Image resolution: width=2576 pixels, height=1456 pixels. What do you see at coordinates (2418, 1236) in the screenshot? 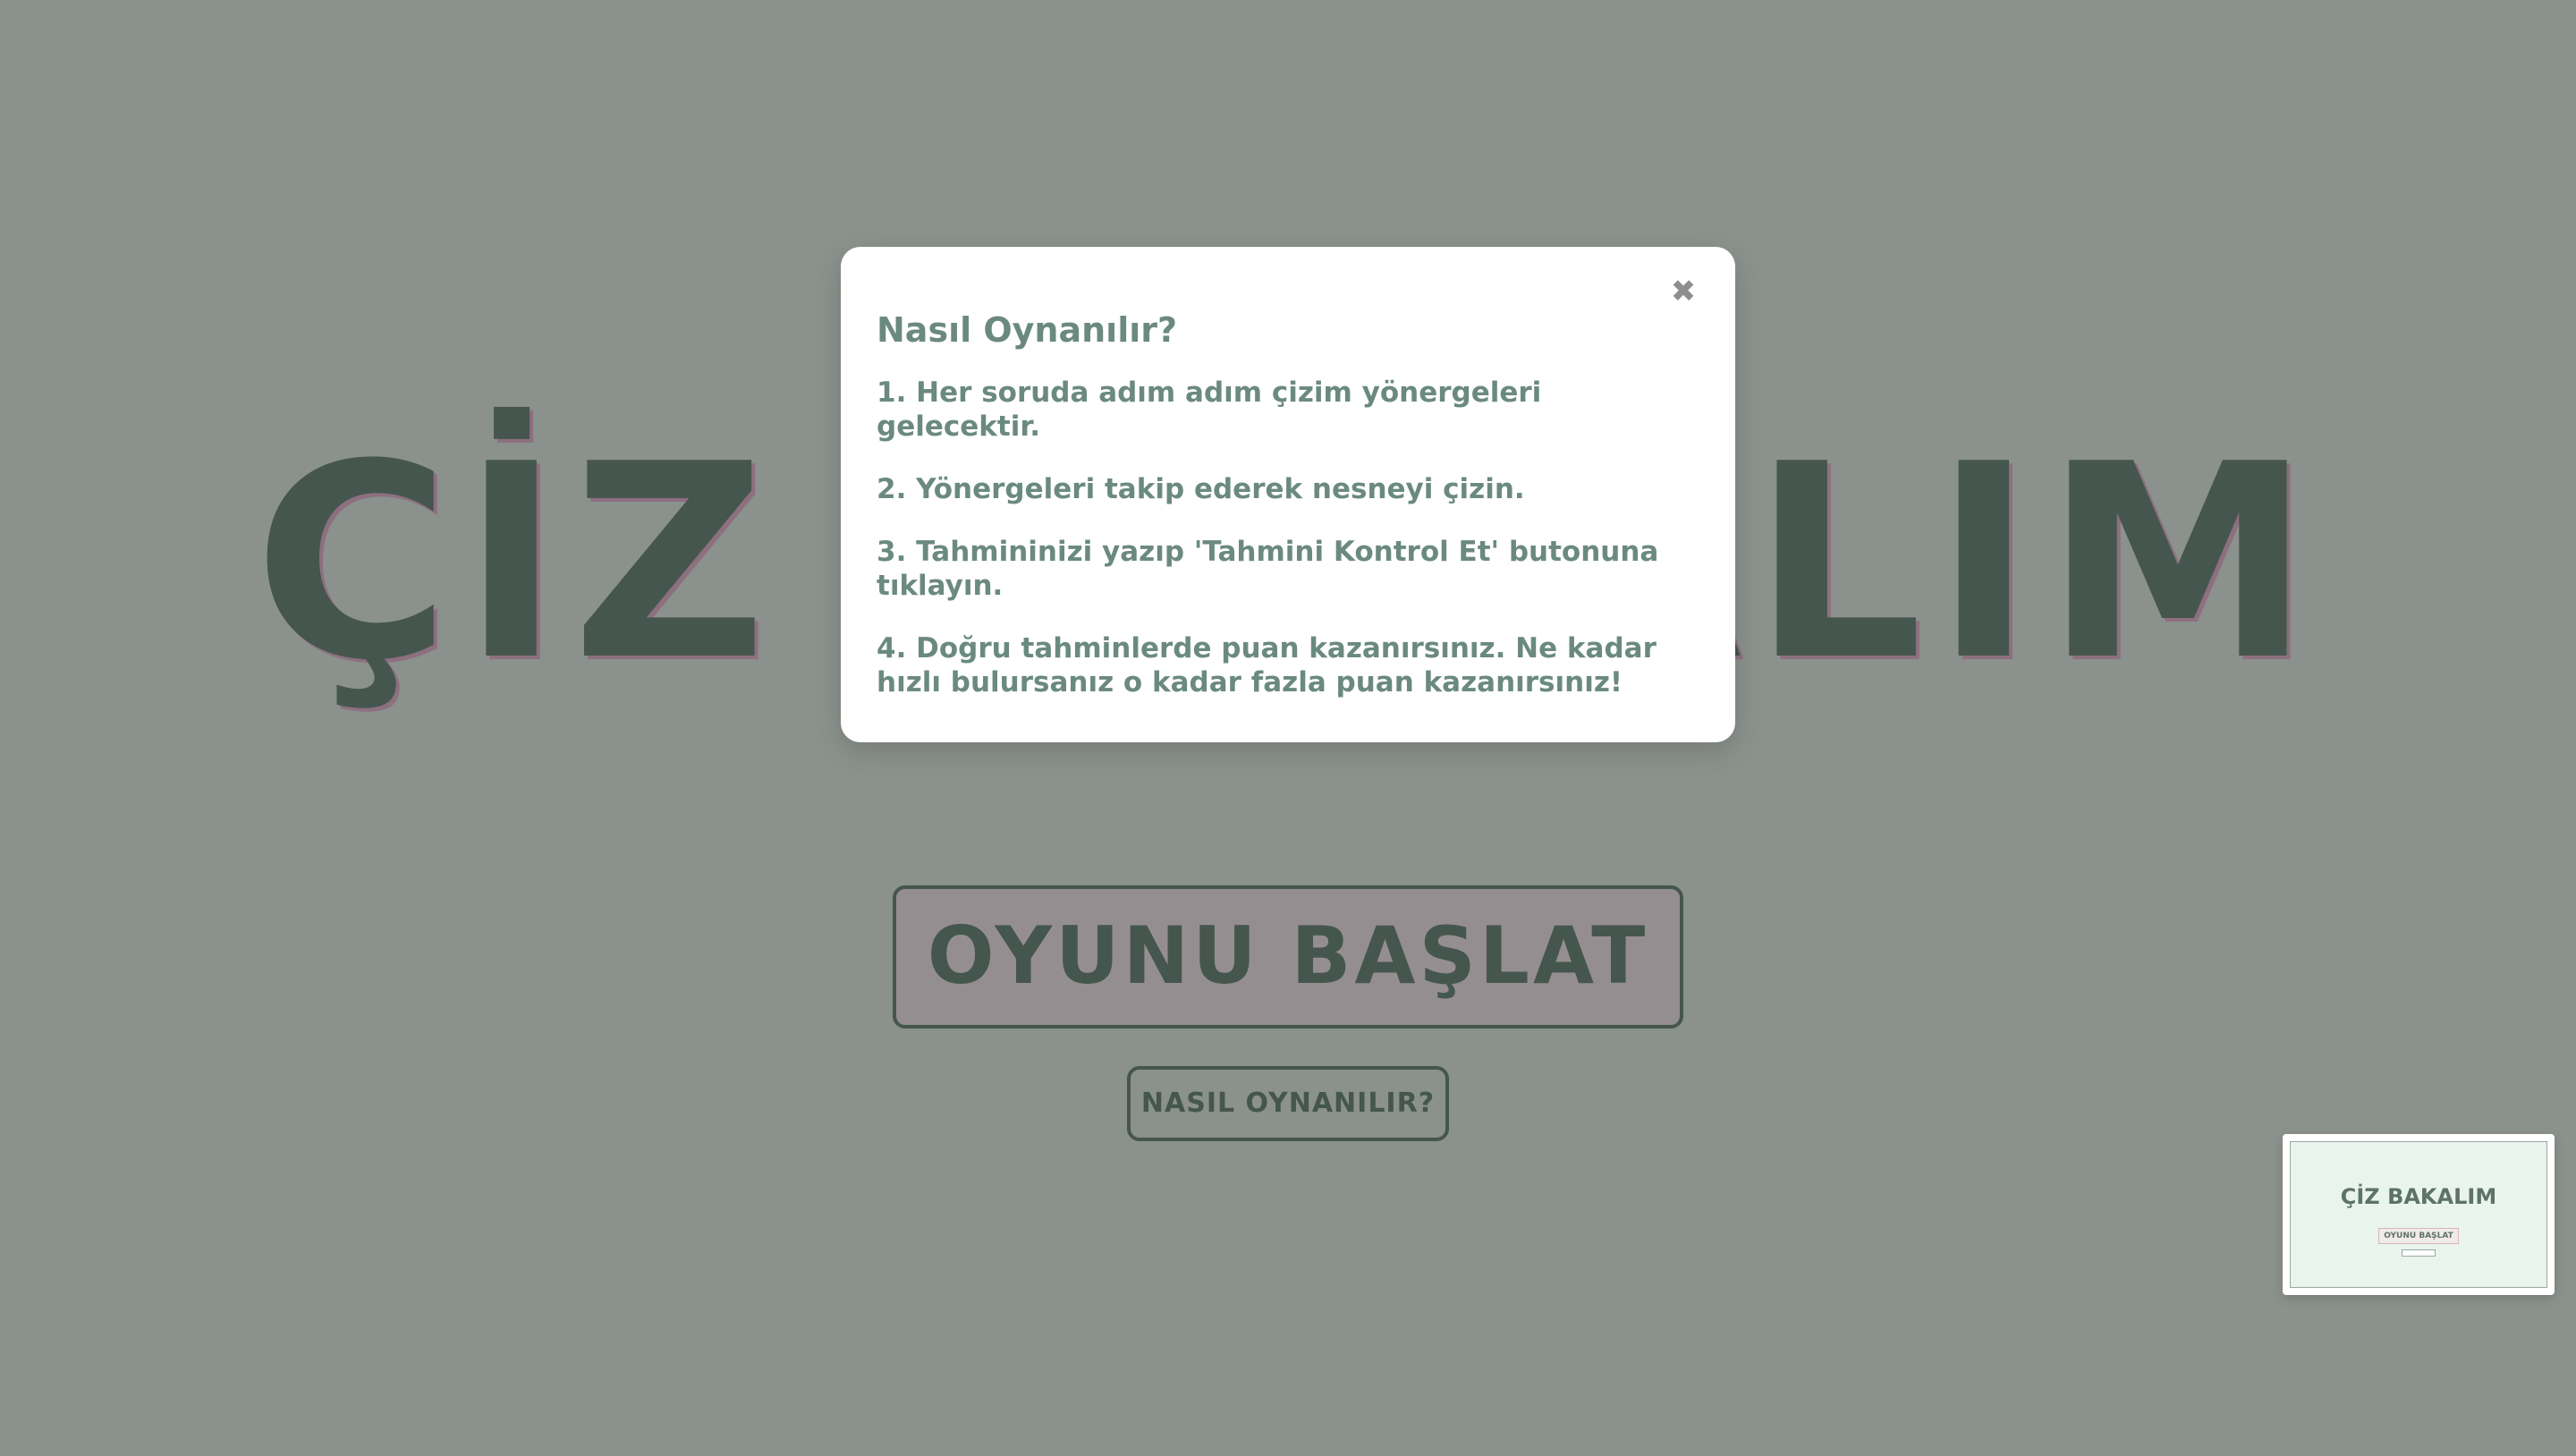
I see `preview-start-button: OYUNU BAŞLAT` at bounding box center [2418, 1236].